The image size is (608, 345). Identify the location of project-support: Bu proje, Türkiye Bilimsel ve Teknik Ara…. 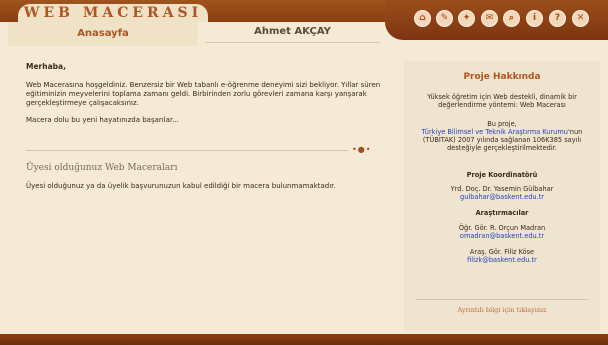
(502, 136).